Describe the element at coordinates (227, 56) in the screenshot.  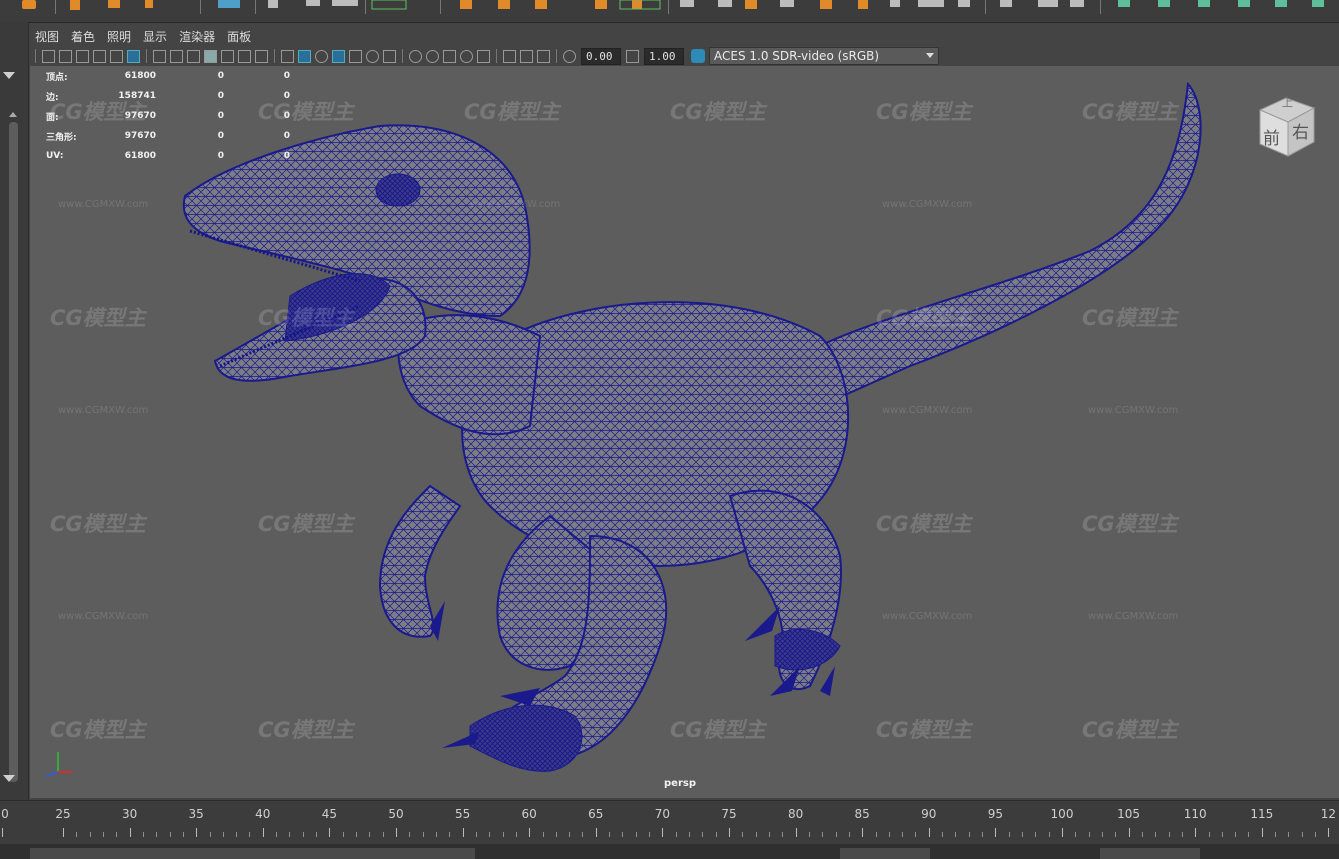
I see `field-chart-icon` at that location.